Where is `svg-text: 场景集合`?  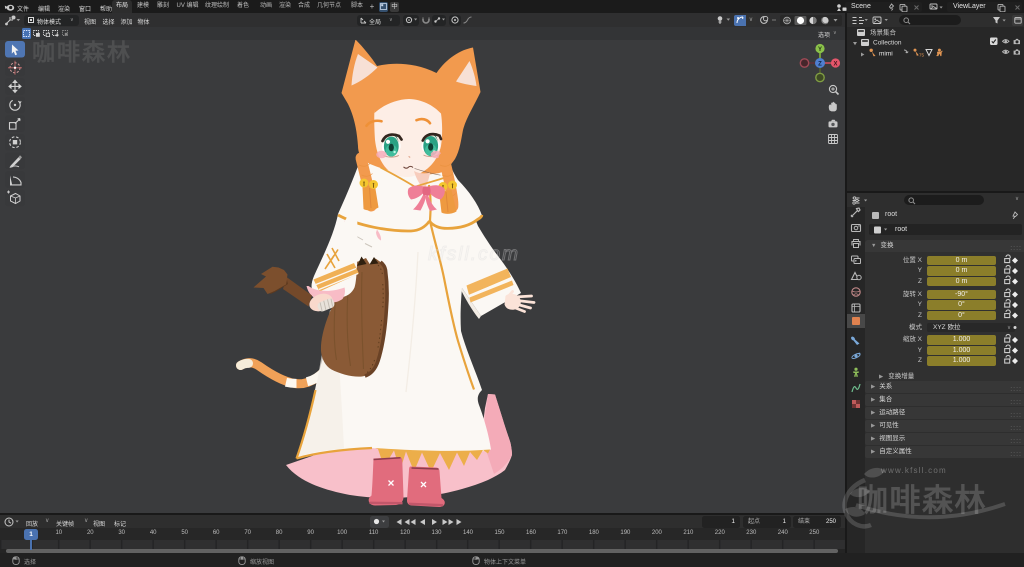
svg-text: 场景集合 is located at coordinates (883, 32).